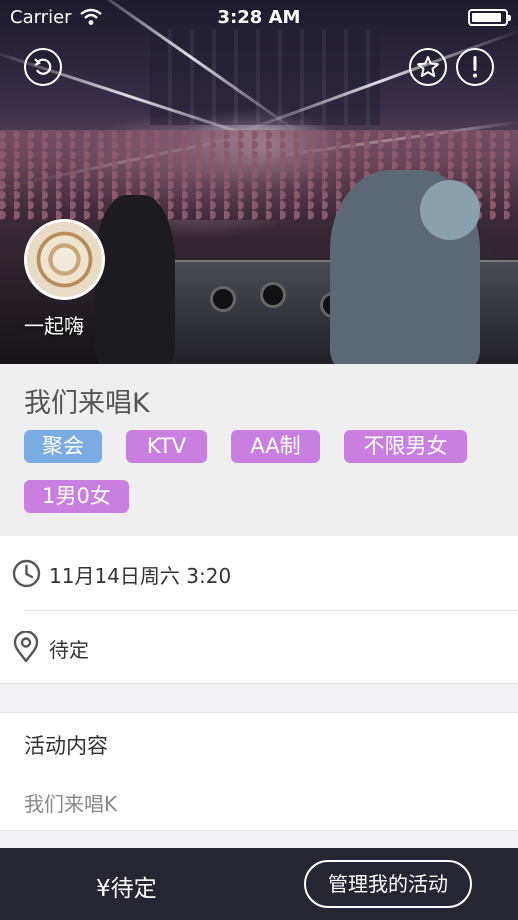 This screenshot has width=518, height=920. I want to click on dj-left, so click(135, 279).